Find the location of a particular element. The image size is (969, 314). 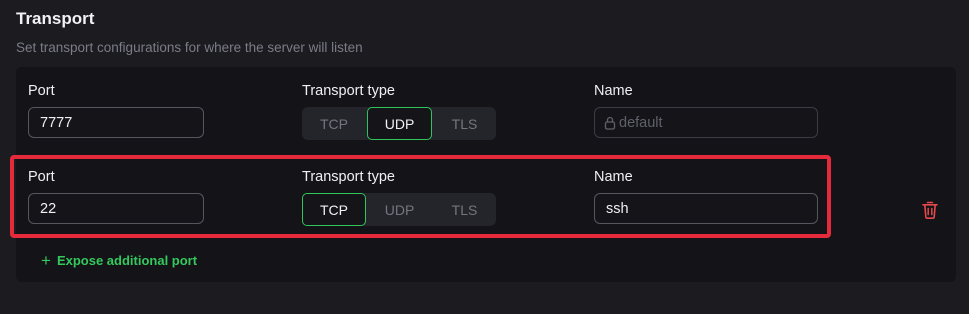

section-title: Transport is located at coordinates (55, 18).